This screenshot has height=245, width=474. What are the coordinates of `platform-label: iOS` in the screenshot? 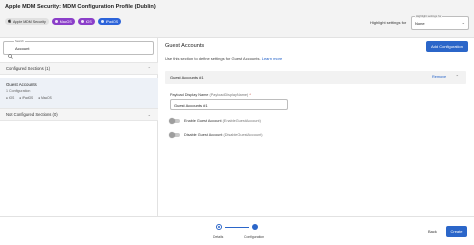 It's located at (11, 98).